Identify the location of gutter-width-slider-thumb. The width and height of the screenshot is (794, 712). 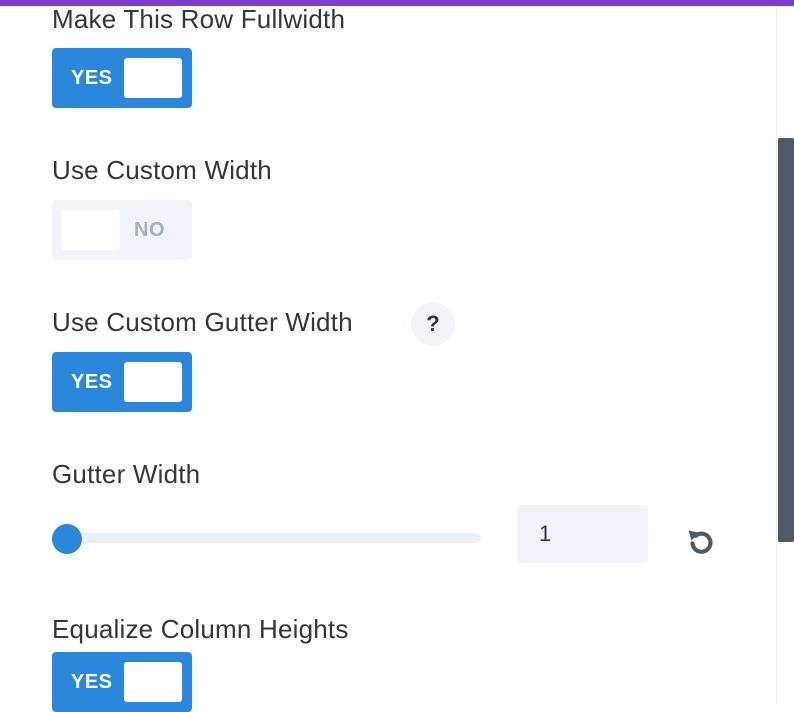
(67, 539).